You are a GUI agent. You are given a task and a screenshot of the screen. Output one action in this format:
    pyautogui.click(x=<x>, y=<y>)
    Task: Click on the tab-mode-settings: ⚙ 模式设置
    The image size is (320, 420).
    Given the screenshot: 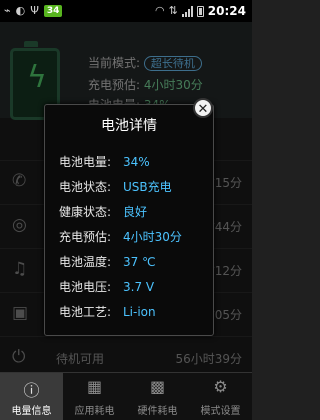 What is the action you would take?
    pyautogui.click(x=220, y=396)
    